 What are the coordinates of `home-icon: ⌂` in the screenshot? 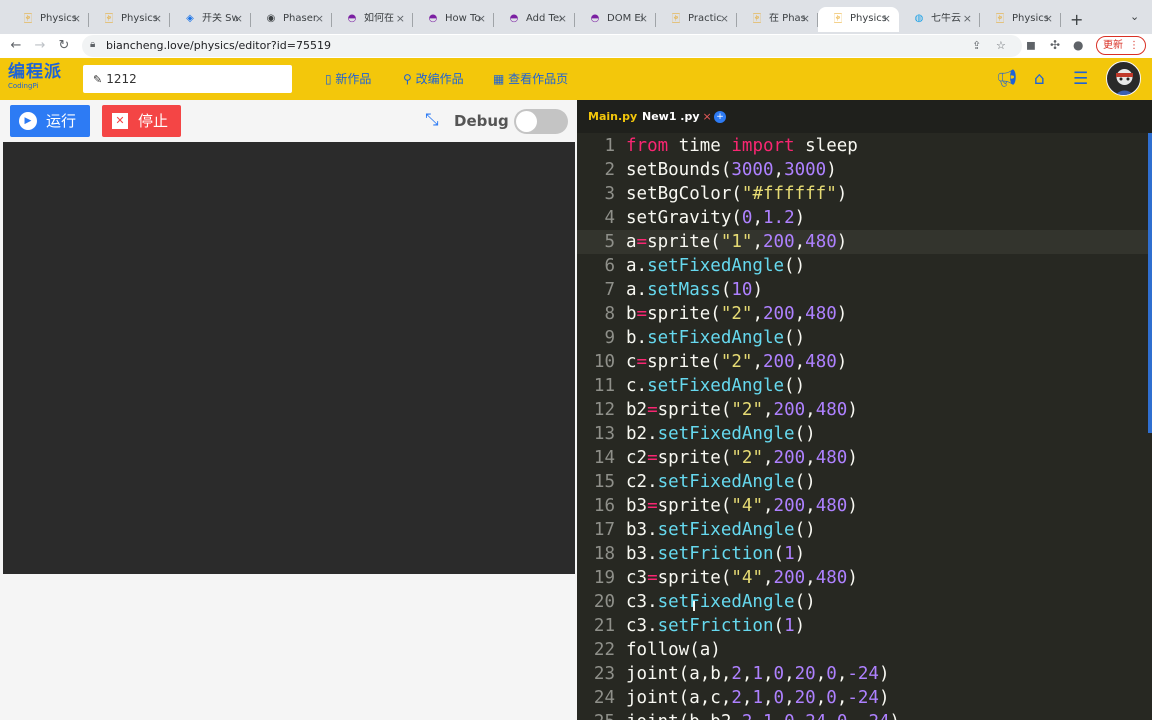 It's located at (1039, 79).